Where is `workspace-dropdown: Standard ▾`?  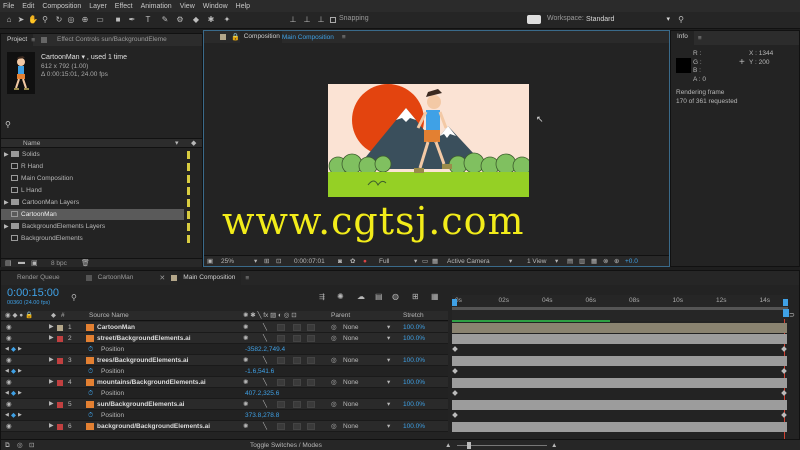
workspace-dropdown: Standard ▾ is located at coordinates (629, 19).